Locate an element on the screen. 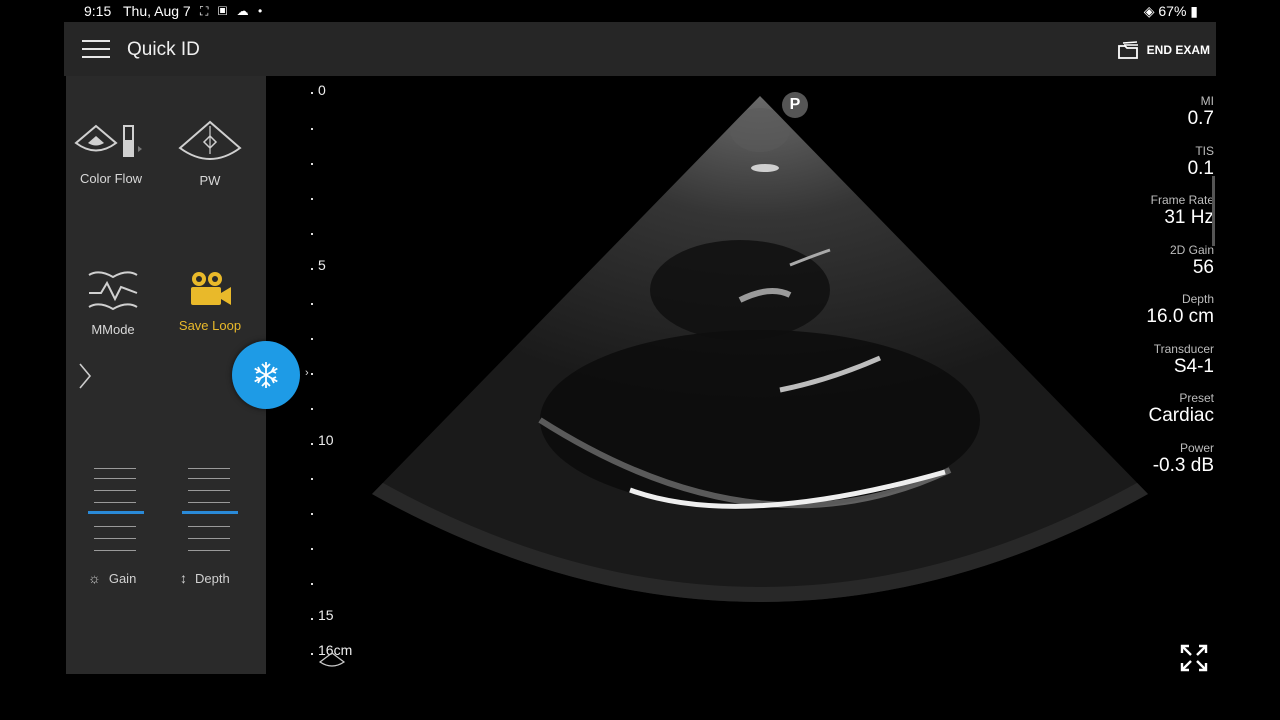 Image resolution: width=1280 pixels, height=720 pixels. mmode-button: MMode is located at coordinates (113, 303).